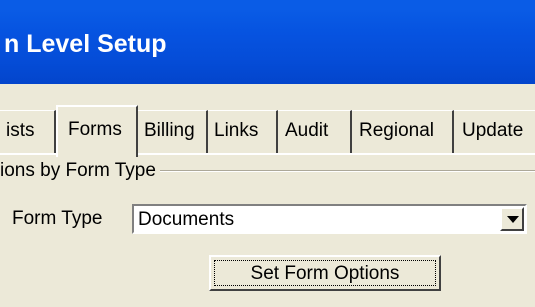  What do you see at coordinates (329, 219) in the screenshot?
I see `form-type-dropdown: Documents` at bounding box center [329, 219].